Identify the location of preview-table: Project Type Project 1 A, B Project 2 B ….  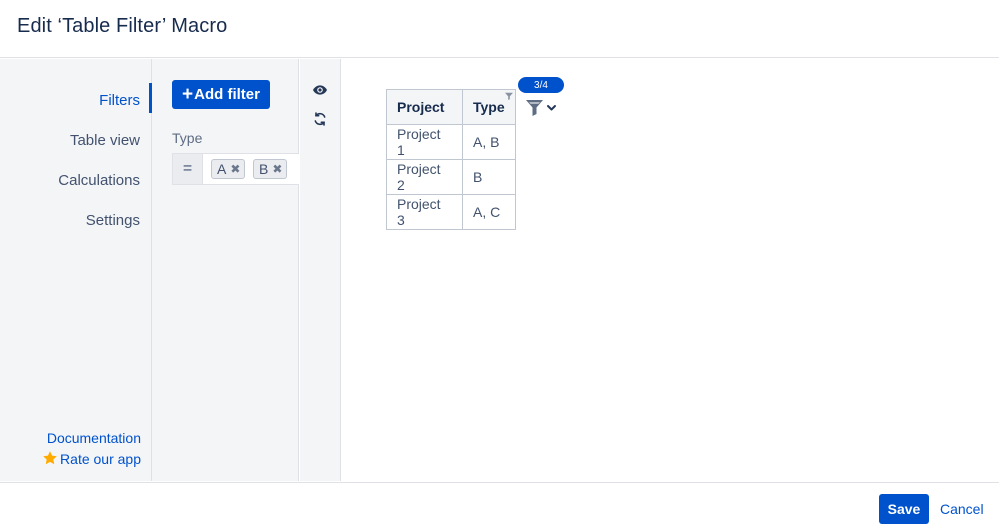
(451, 159).